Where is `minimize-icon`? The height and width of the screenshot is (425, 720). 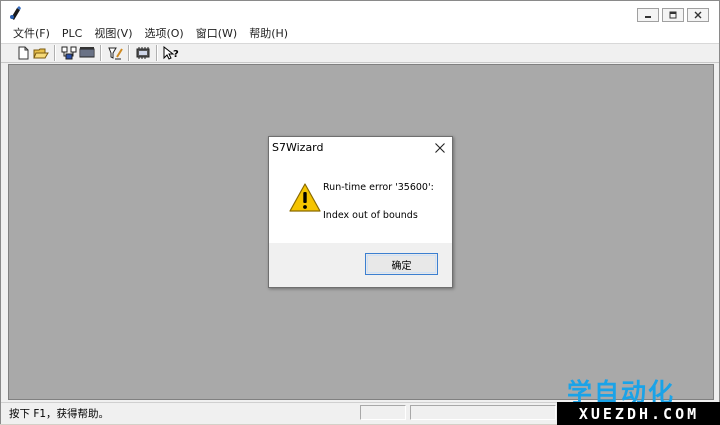
minimize-icon is located at coordinates (648, 17).